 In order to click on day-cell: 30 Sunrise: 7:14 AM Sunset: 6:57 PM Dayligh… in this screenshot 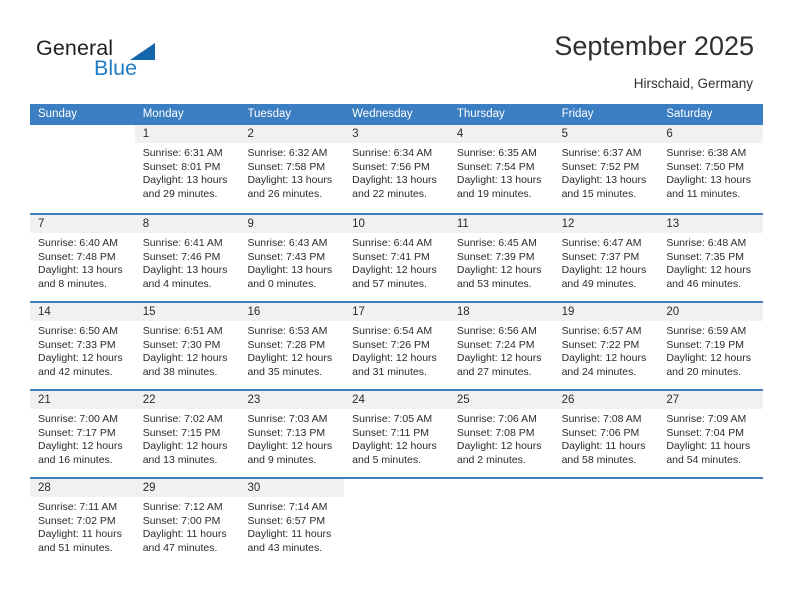, I will do `click(292, 522)`.